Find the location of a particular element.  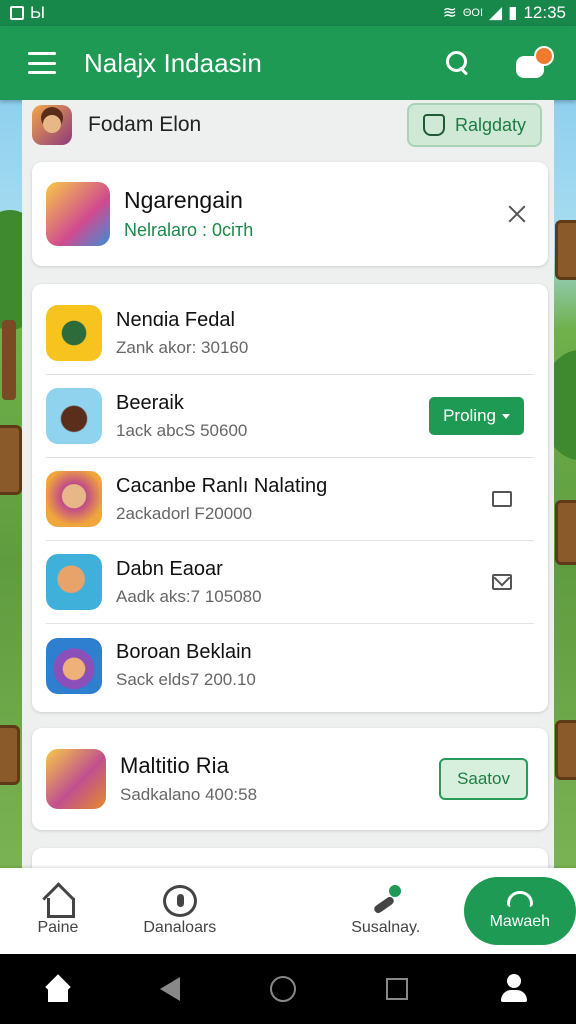

banner-subtitle: Nelralaro : 0сітh is located at coordinates (189, 230).